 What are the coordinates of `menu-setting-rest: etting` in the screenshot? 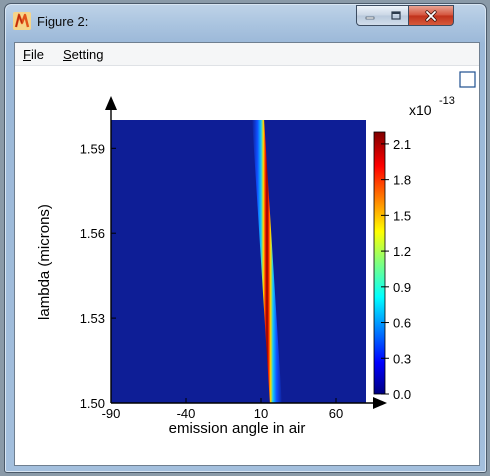 It's located at (87, 54).